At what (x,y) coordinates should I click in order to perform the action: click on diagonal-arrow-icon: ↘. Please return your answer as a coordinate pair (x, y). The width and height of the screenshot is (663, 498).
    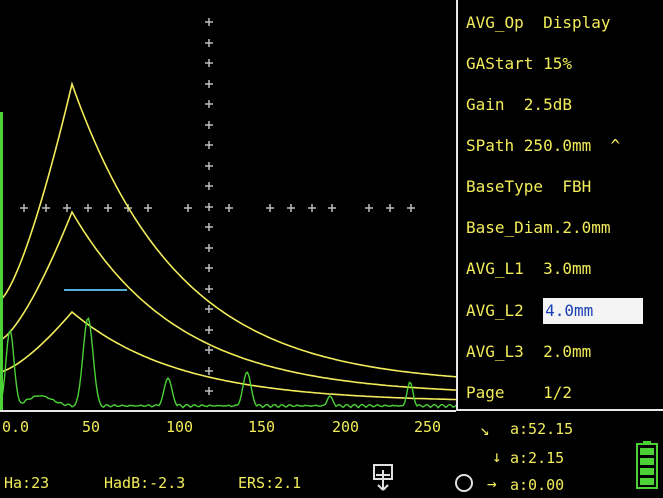
    Looking at the image, I should click on (485, 429).